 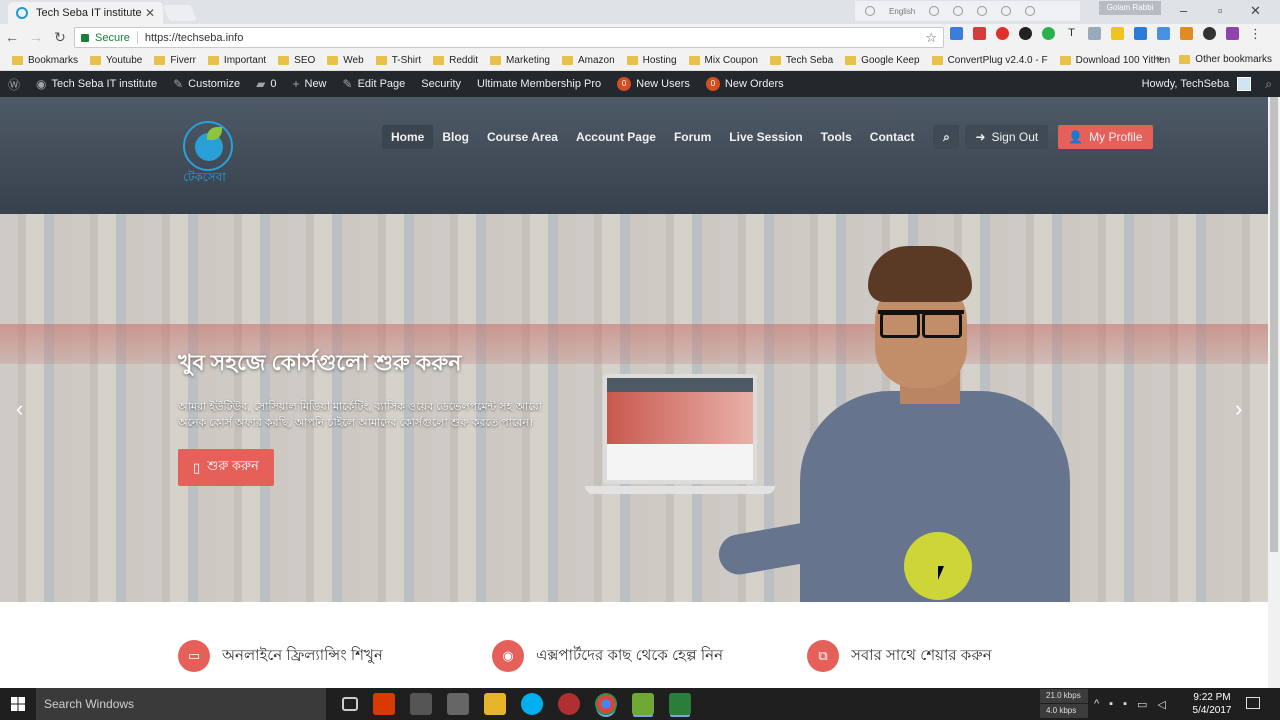 I want to click on sign-out-button: ➜ Sign Out, so click(x=1007, y=137).